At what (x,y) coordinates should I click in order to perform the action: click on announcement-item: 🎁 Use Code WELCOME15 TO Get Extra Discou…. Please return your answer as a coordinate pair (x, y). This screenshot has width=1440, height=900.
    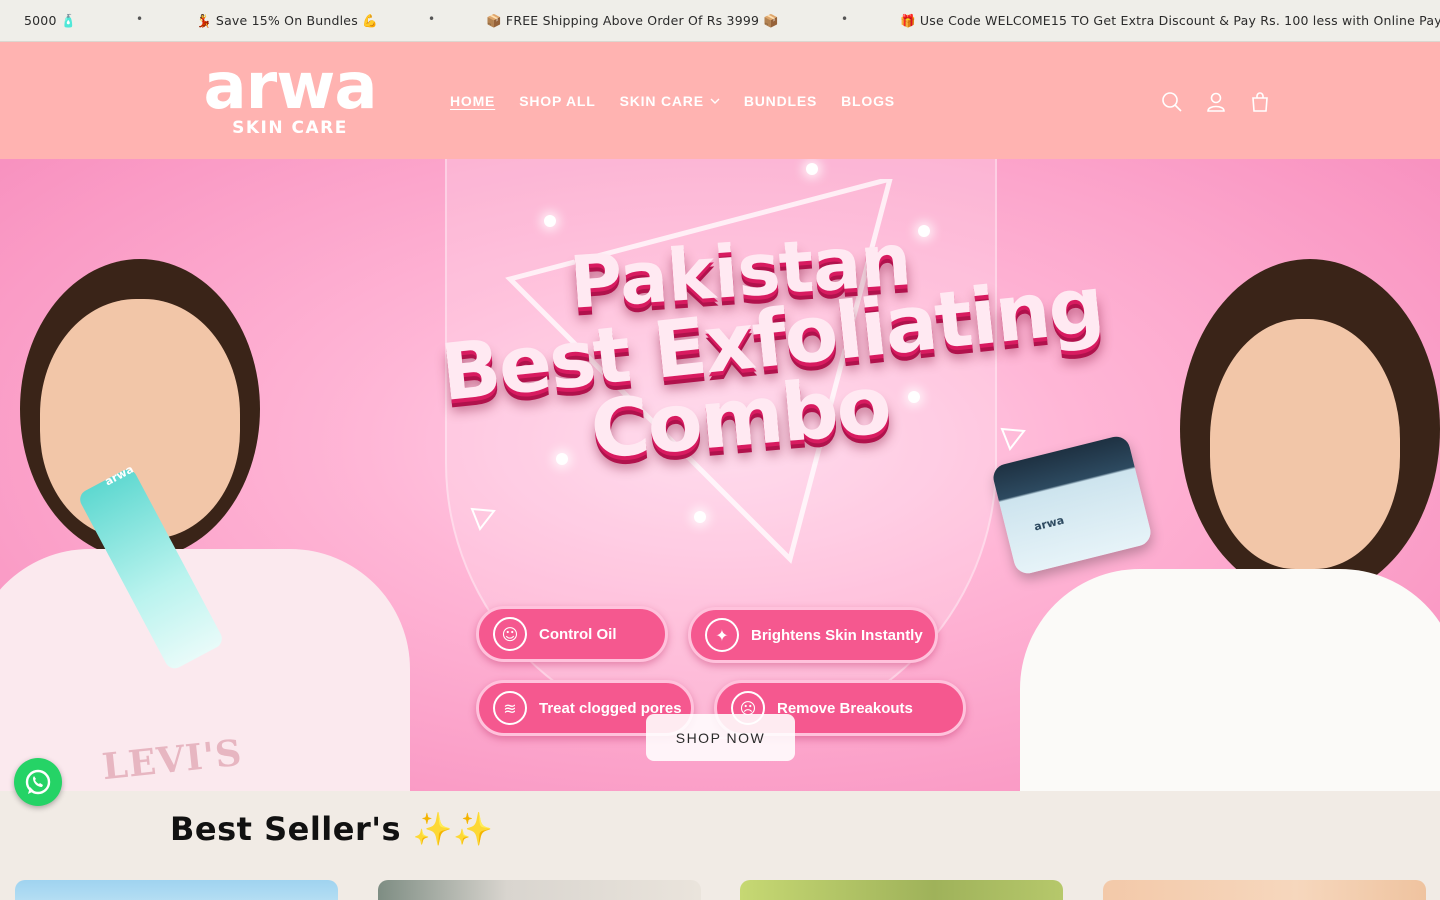
    Looking at the image, I should click on (1170, 20).